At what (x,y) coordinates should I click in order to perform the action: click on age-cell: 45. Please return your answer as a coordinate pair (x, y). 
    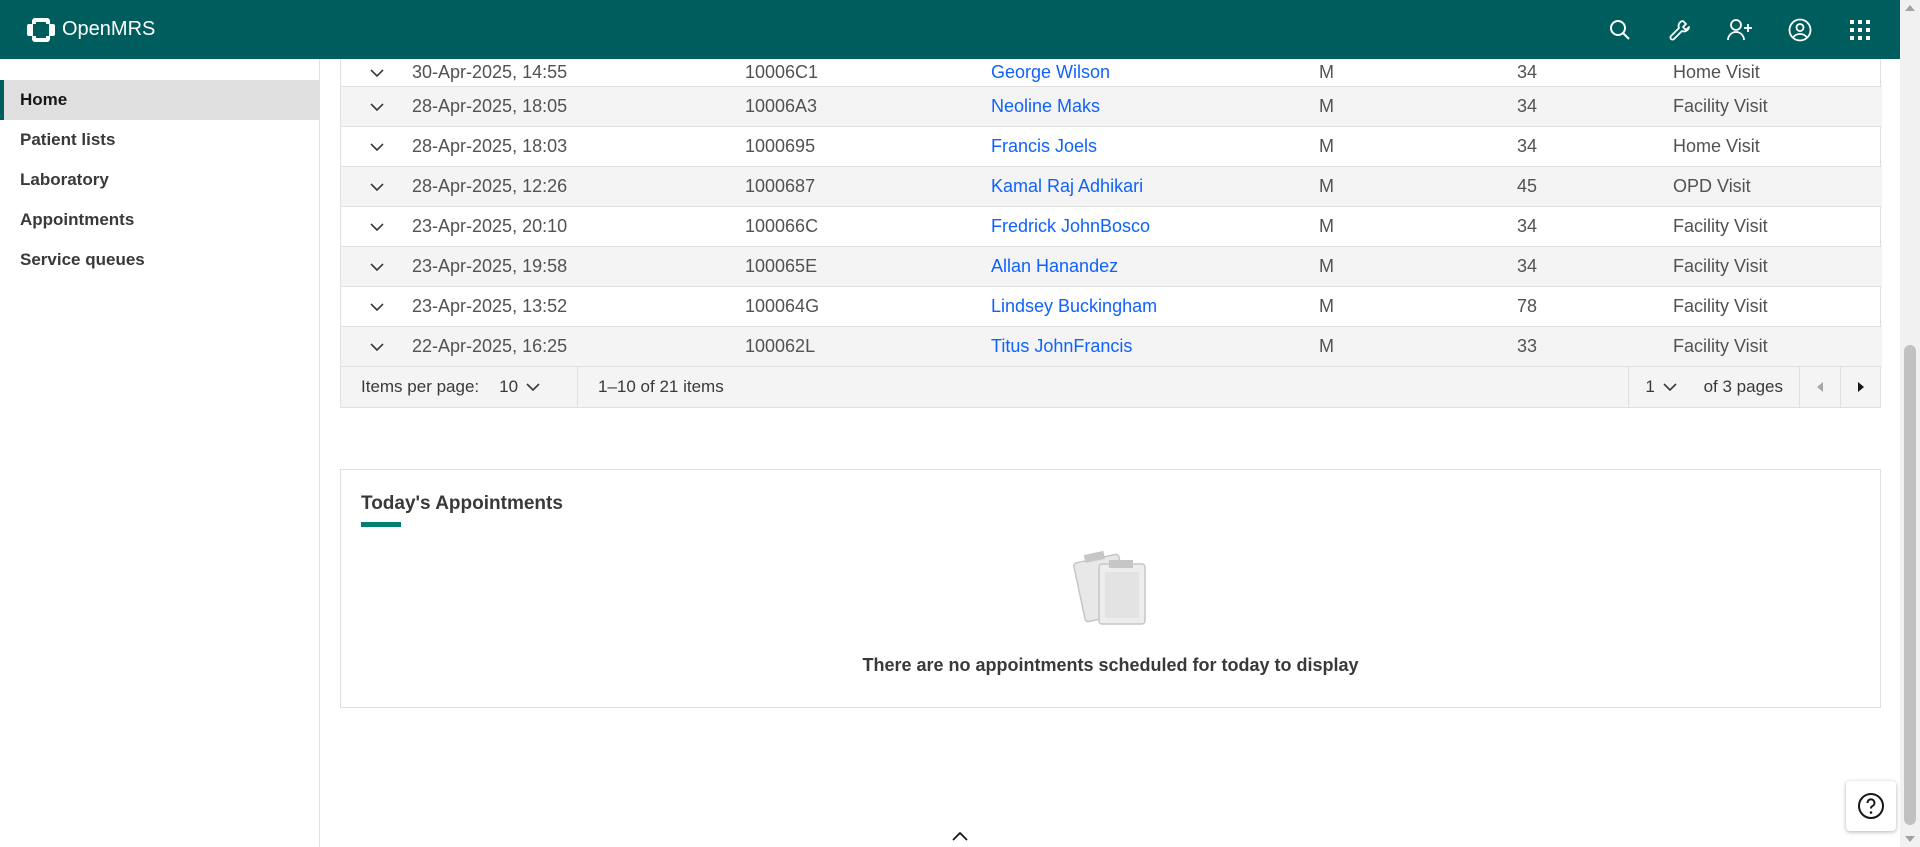
    Looking at the image, I should click on (1527, 185).